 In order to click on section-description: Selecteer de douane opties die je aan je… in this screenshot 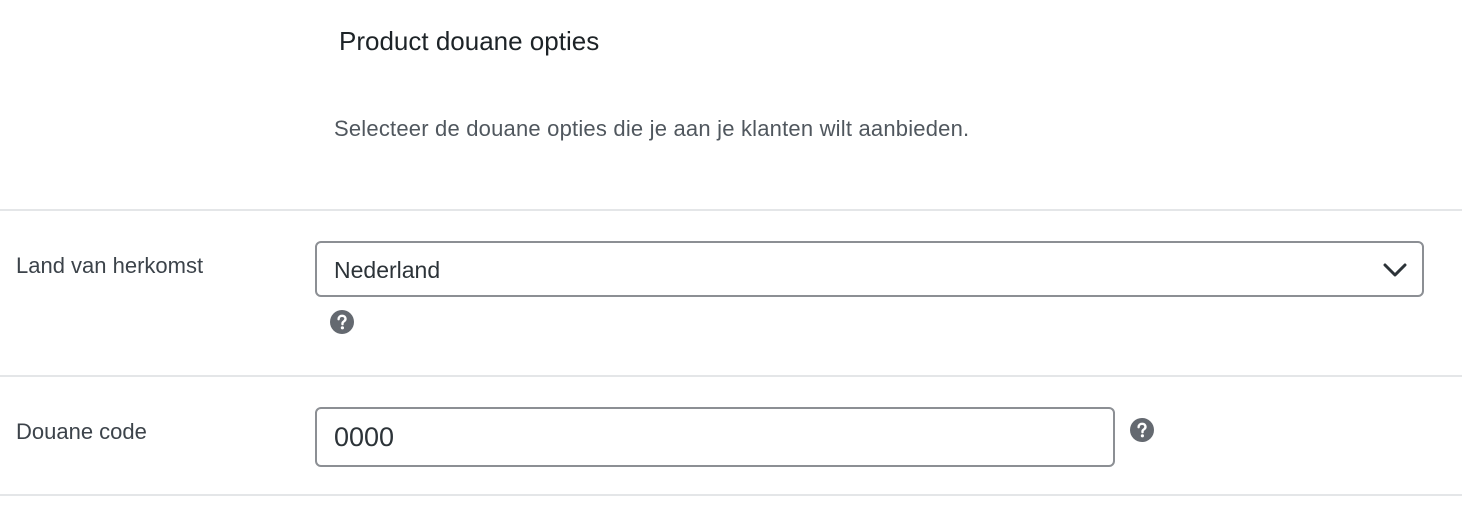, I will do `click(652, 128)`.